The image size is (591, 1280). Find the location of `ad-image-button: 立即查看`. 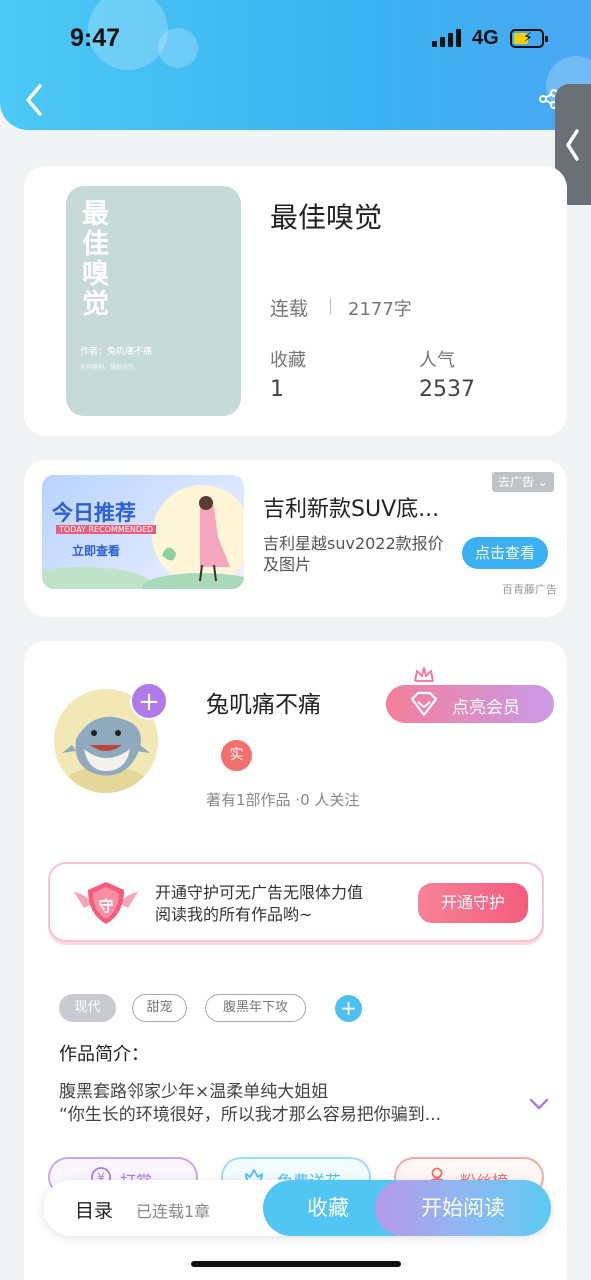

ad-image-button: 立即查看 is located at coordinates (96, 551).